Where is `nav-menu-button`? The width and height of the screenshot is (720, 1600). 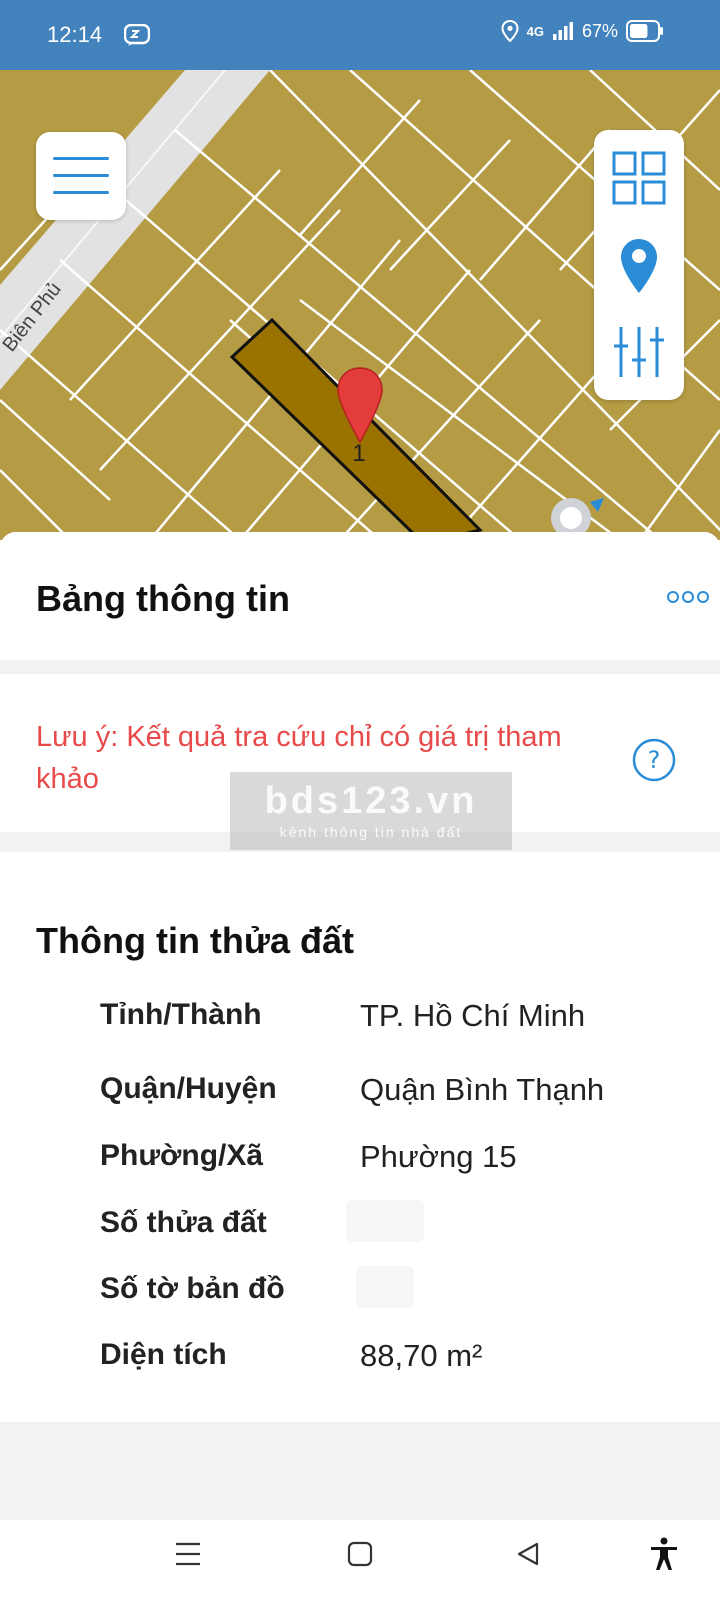
nav-menu-button is located at coordinates (188, 1554).